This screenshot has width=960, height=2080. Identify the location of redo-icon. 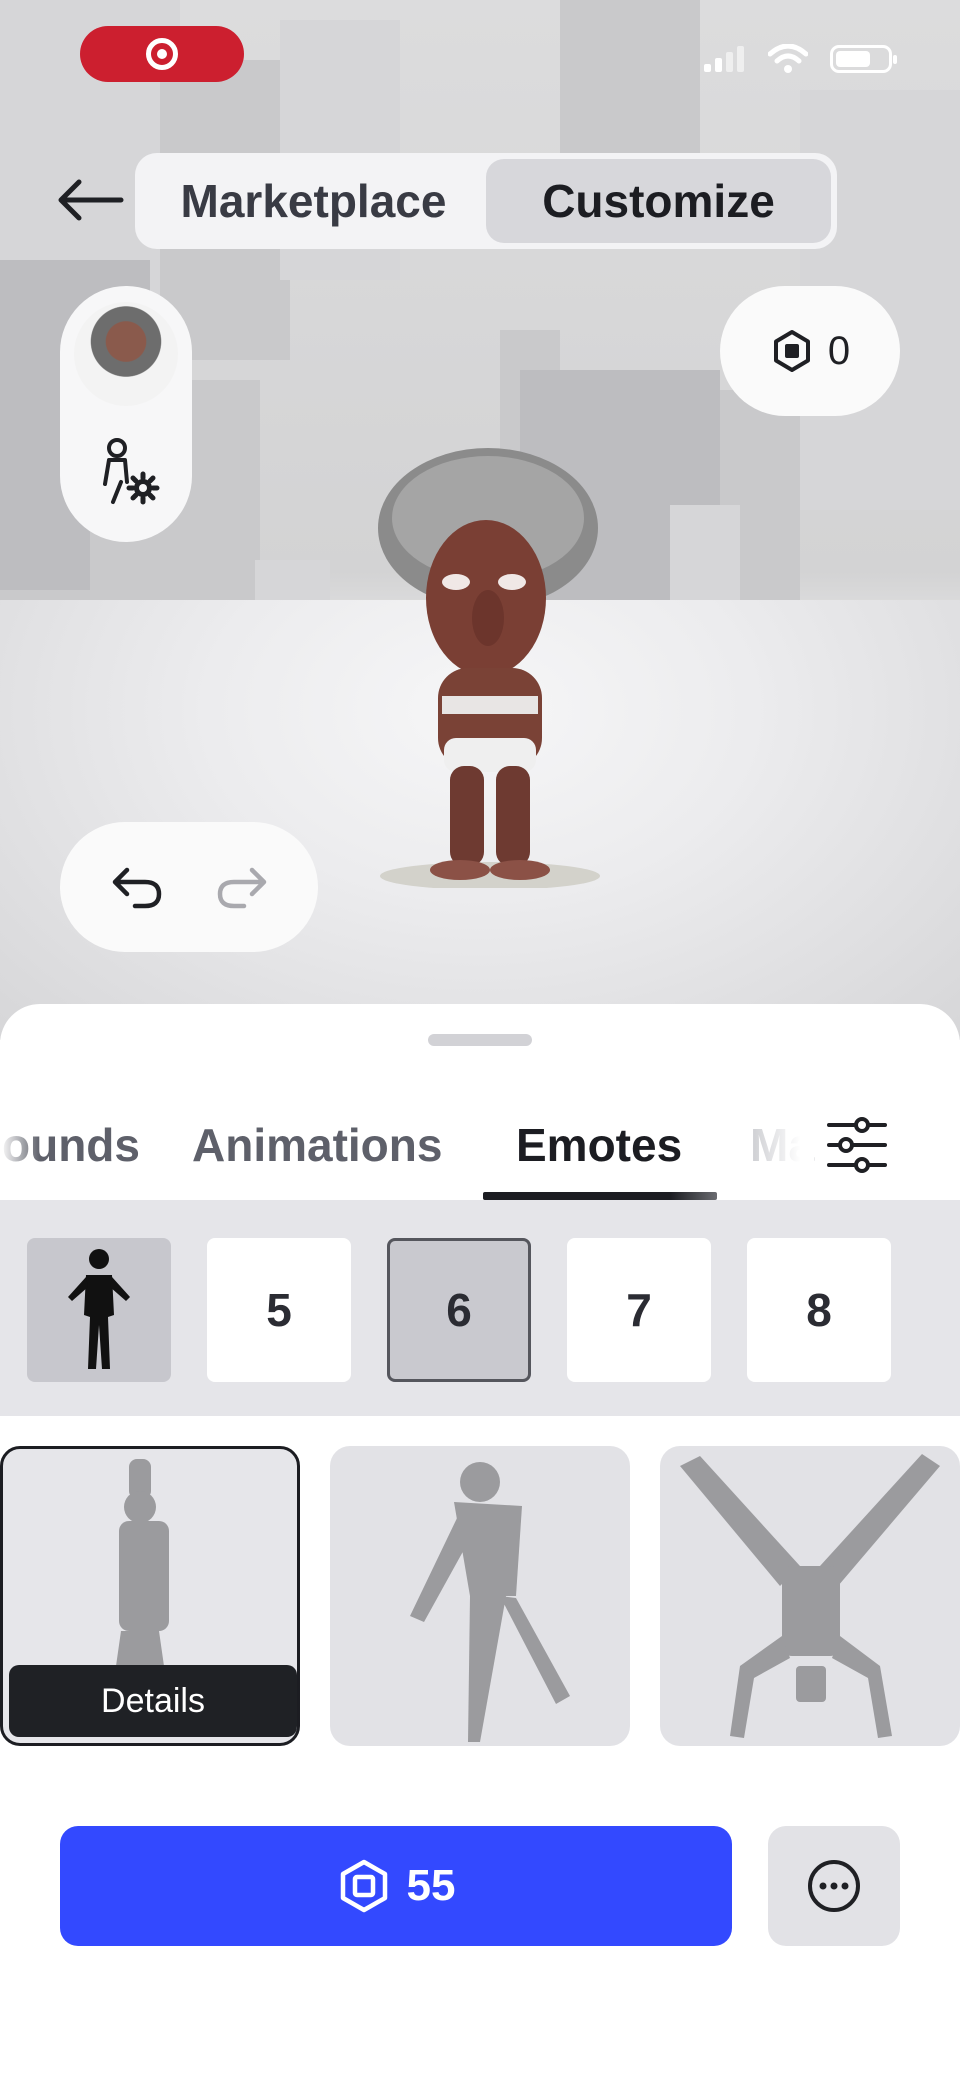
(243, 887).